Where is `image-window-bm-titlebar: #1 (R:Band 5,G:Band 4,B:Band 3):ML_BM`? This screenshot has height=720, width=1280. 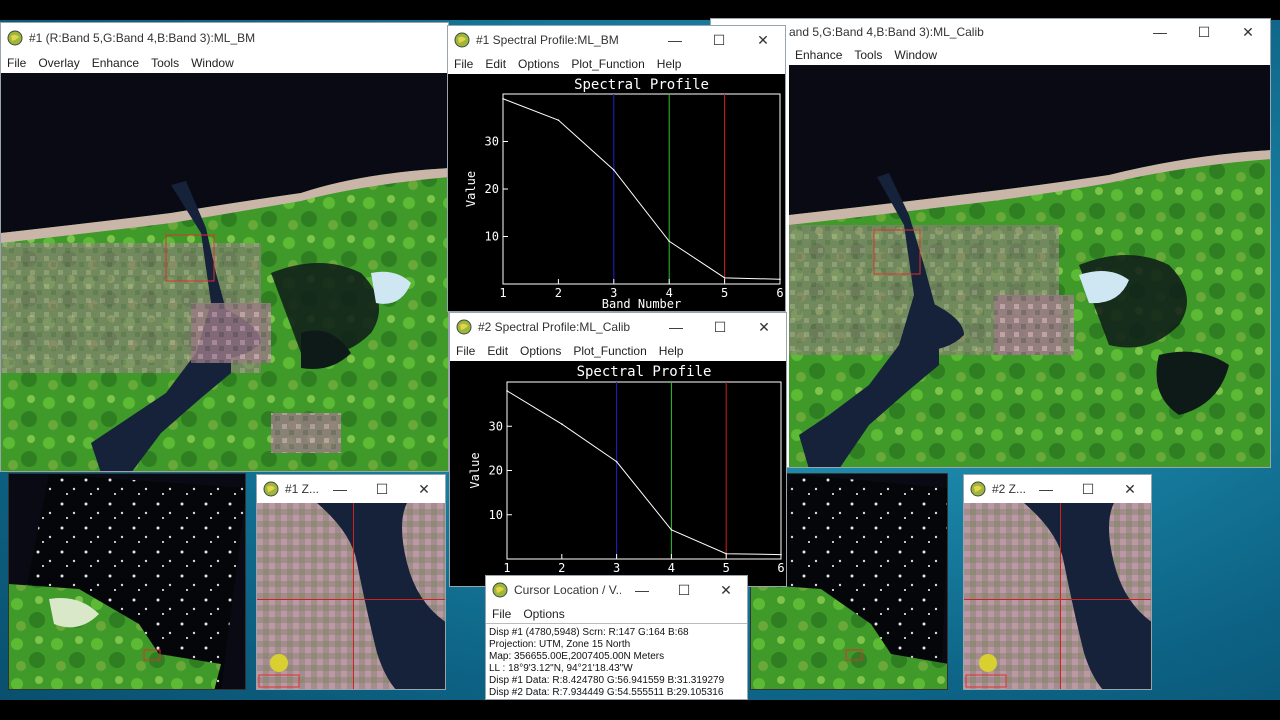
image-window-bm-titlebar: #1 (R:Band 5,G:Band 4,B:Band 3):ML_BM is located at coordinates (224, 38).